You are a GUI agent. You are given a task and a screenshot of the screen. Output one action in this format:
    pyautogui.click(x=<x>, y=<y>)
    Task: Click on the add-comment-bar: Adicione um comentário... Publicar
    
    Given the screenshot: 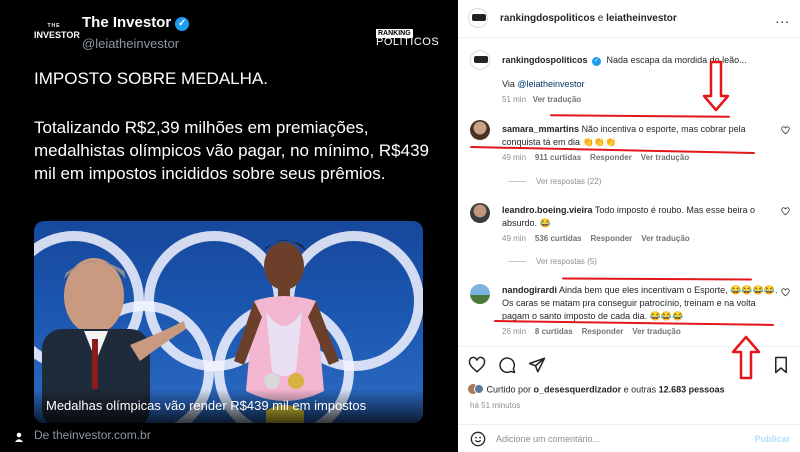 What is the action you would take?
    pyautogui.click(x=629, y=438)
    